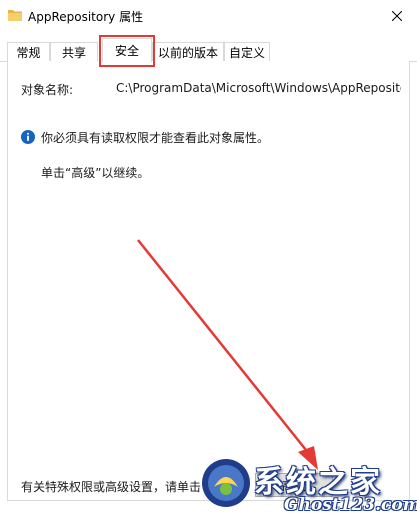 This screenshot has width=417, height=517. What do you see at coordinates (28, 137) in the screenshot?
I see `info-icon` at bounding box center [28, 137].